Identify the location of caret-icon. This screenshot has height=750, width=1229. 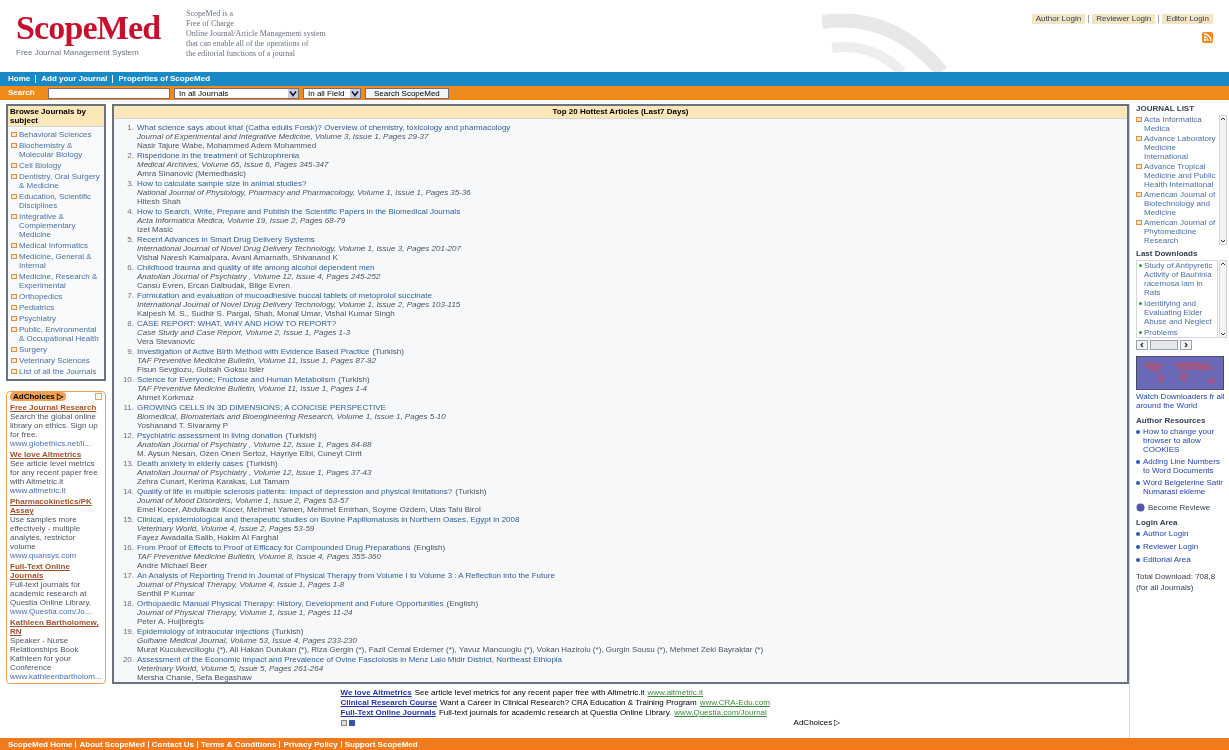
(293, 93).